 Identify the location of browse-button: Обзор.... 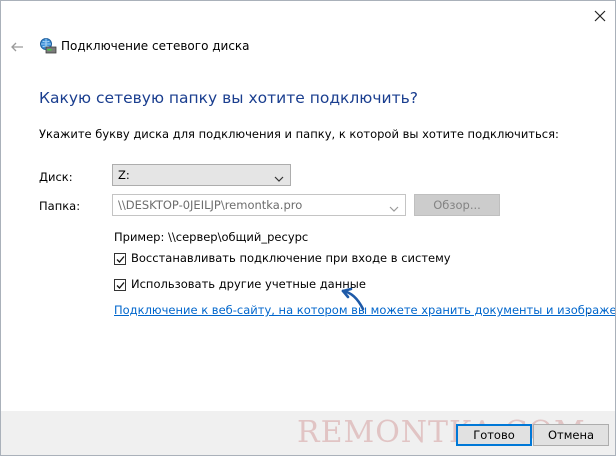
(457, 205).